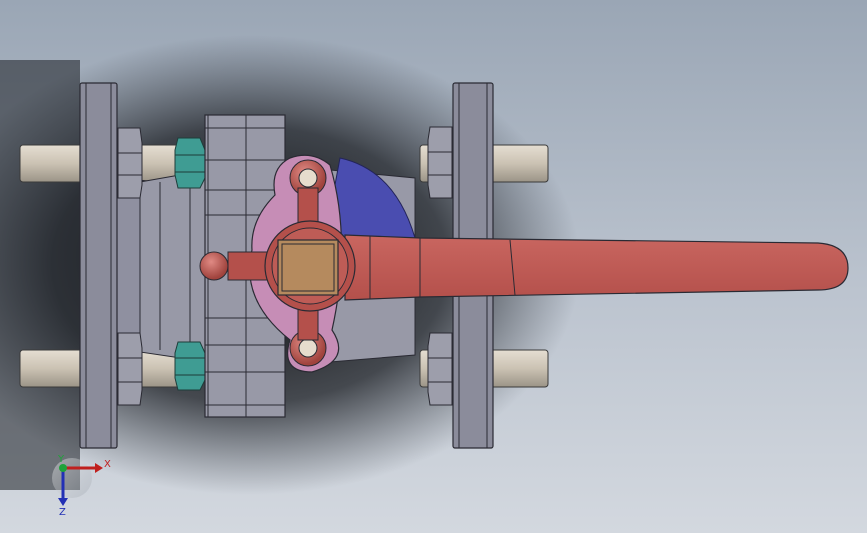  I want to click on y-axis-dot, so click(63, 468).